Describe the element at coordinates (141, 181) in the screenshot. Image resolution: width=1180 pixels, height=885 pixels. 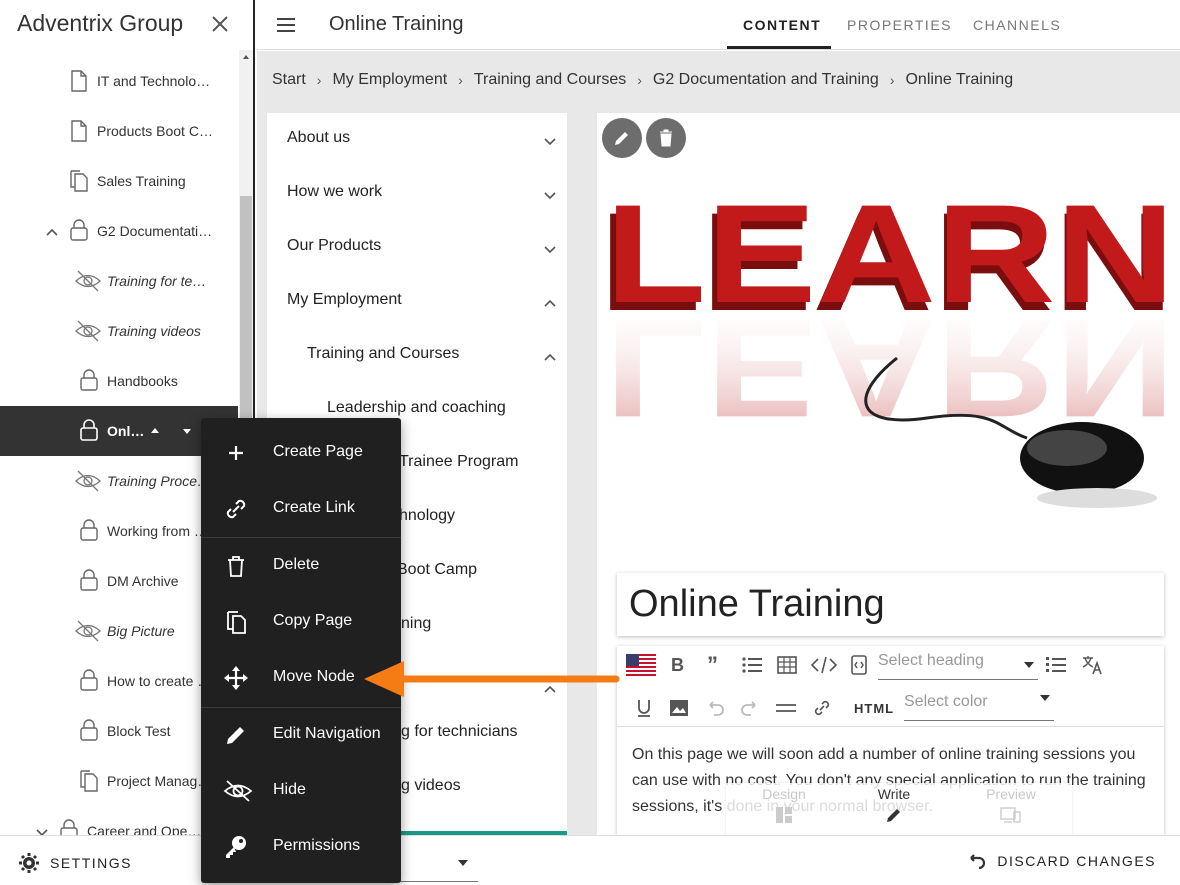
I see `tree-item-label: Sales Training` at that location.